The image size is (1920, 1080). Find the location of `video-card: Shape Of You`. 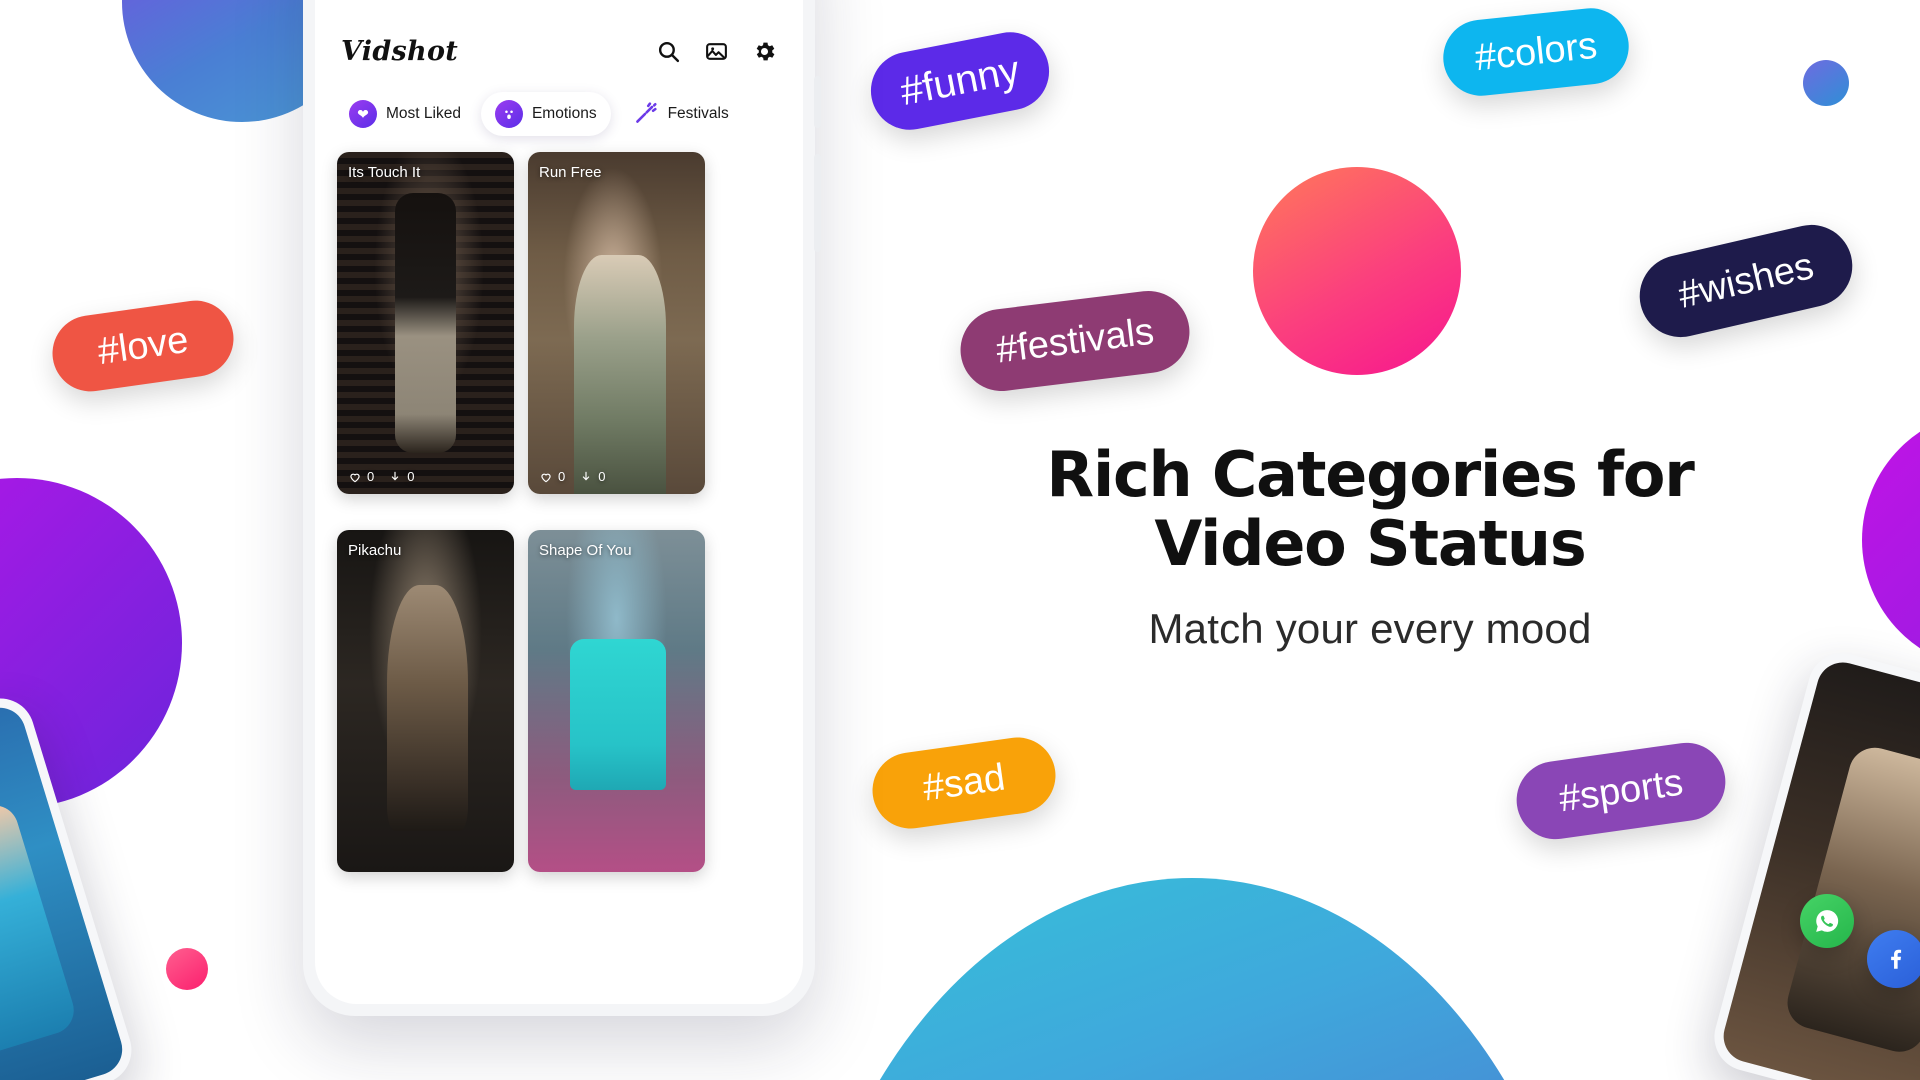

video-card: Shape Of You is located at coordinates (616, 701).